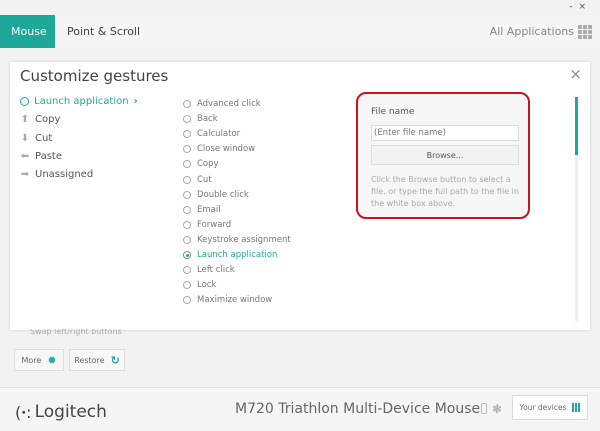 The image size is (600, 431). What do you see at coordinates (543, 407) in the screenshot?
I see `your-devices-label: Your devices` at bounding box center [543, 407].